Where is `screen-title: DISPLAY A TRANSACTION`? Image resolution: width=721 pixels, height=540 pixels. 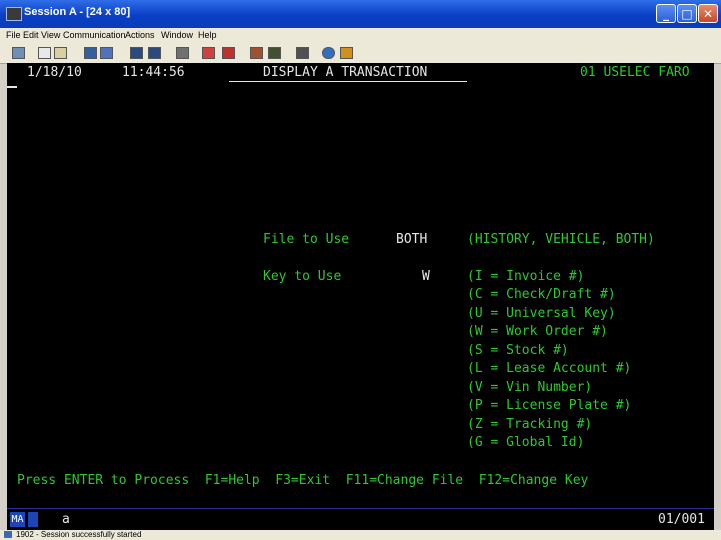
screen-title: DISPLAY A TRANSACTION is located at coordinates (348, 73).